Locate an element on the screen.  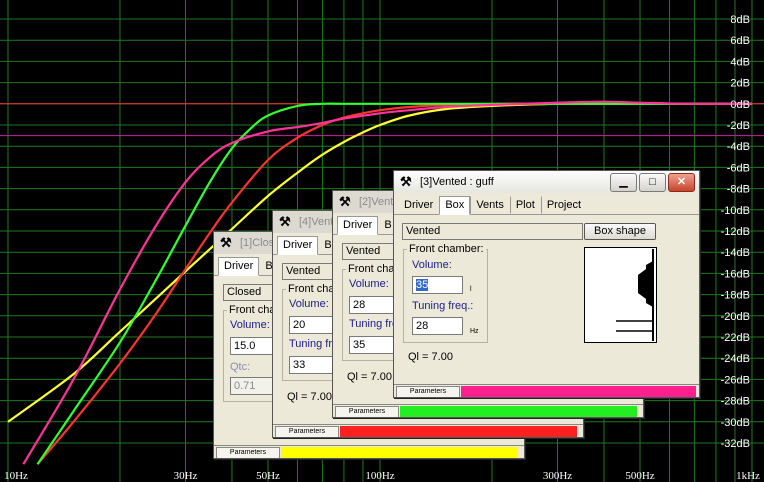
y-tick-label: -18dB is located at coordinates (735, 296).